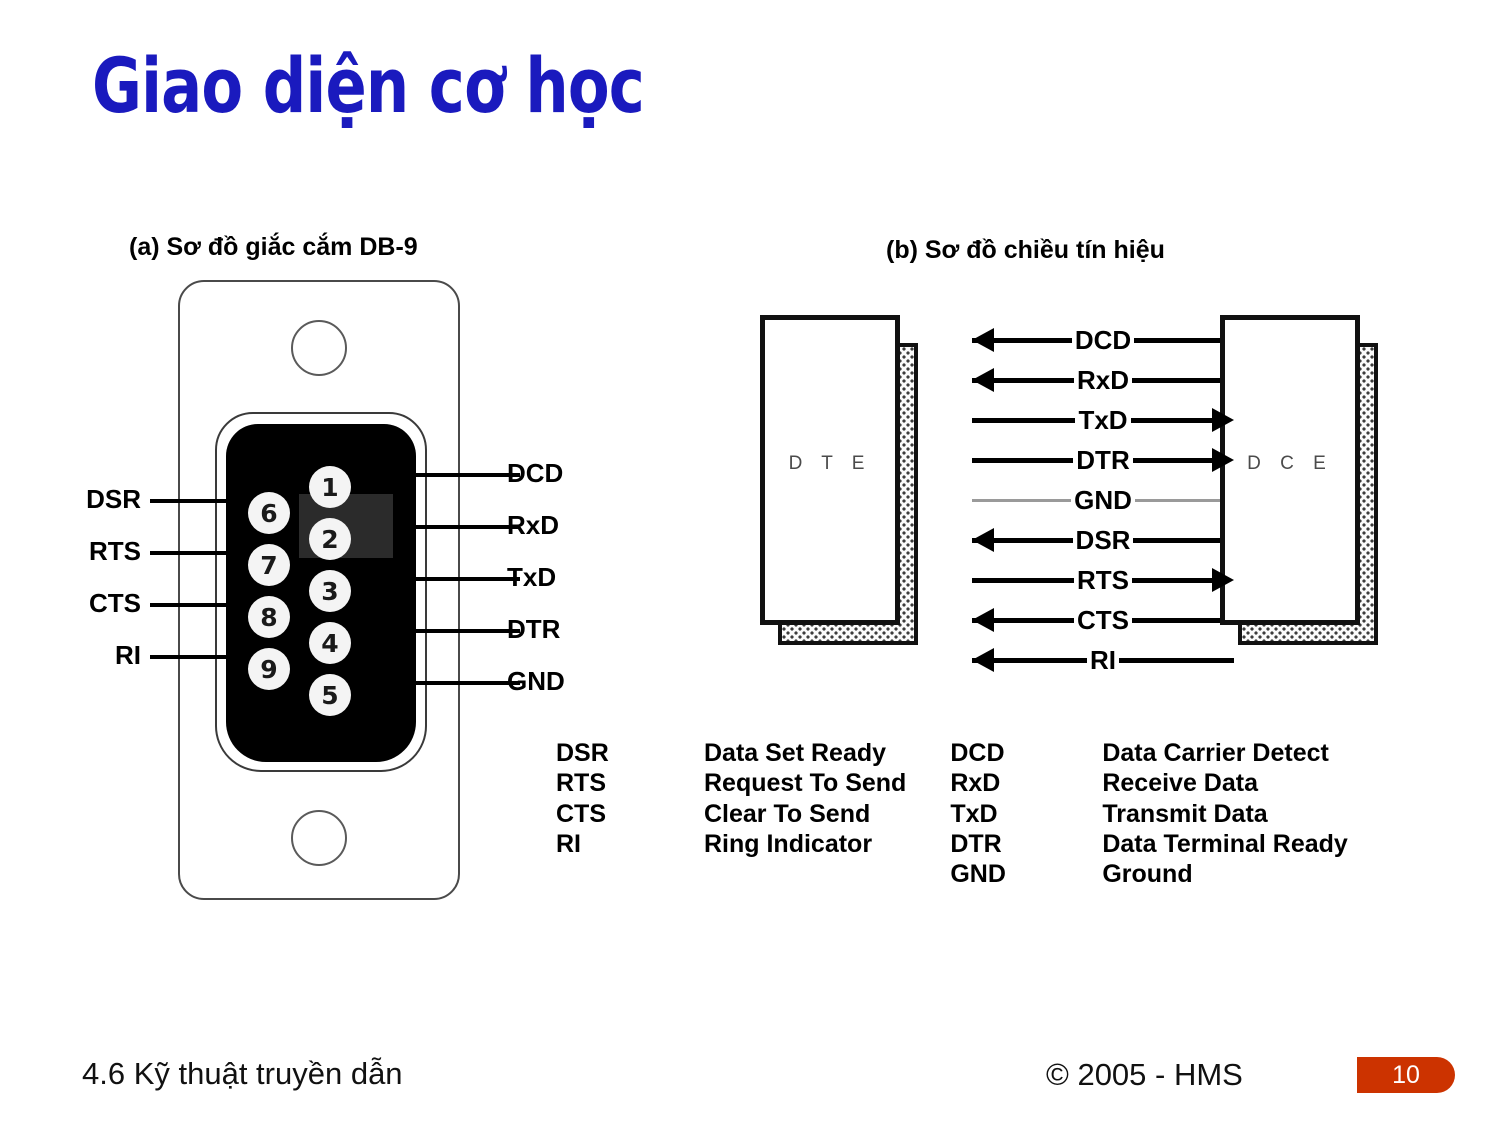  Describe the element at coordinates (839, 480) in the screenshot. I see `dte-device-box: D T E` at that location.